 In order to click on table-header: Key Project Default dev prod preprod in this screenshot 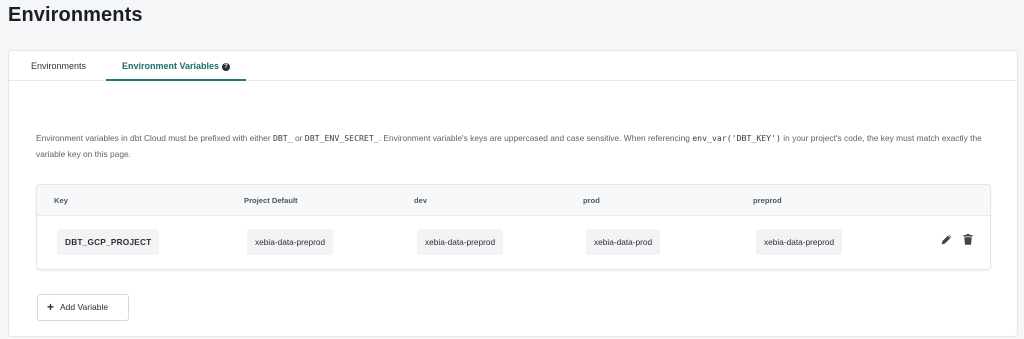, I will do `click(513, 200)`.